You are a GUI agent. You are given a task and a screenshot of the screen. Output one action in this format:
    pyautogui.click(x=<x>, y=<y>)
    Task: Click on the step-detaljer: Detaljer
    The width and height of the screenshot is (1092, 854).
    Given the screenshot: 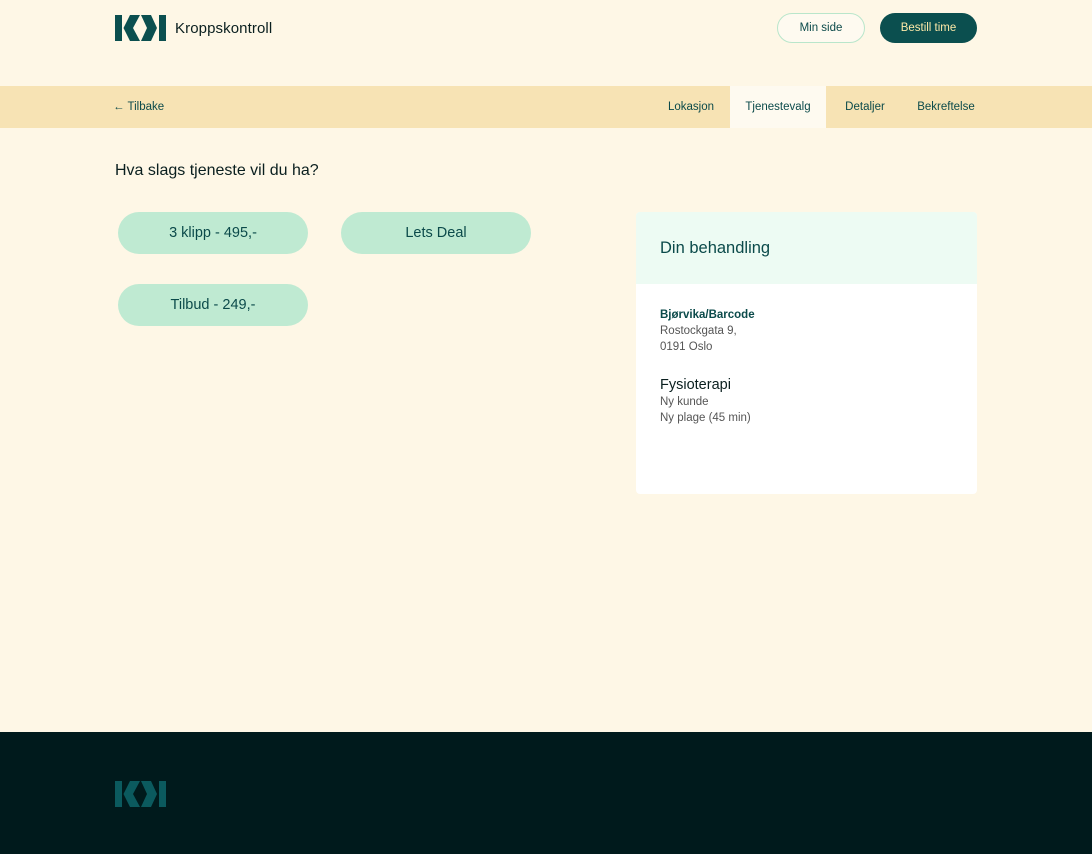 What is the action you would take?
    pyautogui.click(x=865, y=107)
    